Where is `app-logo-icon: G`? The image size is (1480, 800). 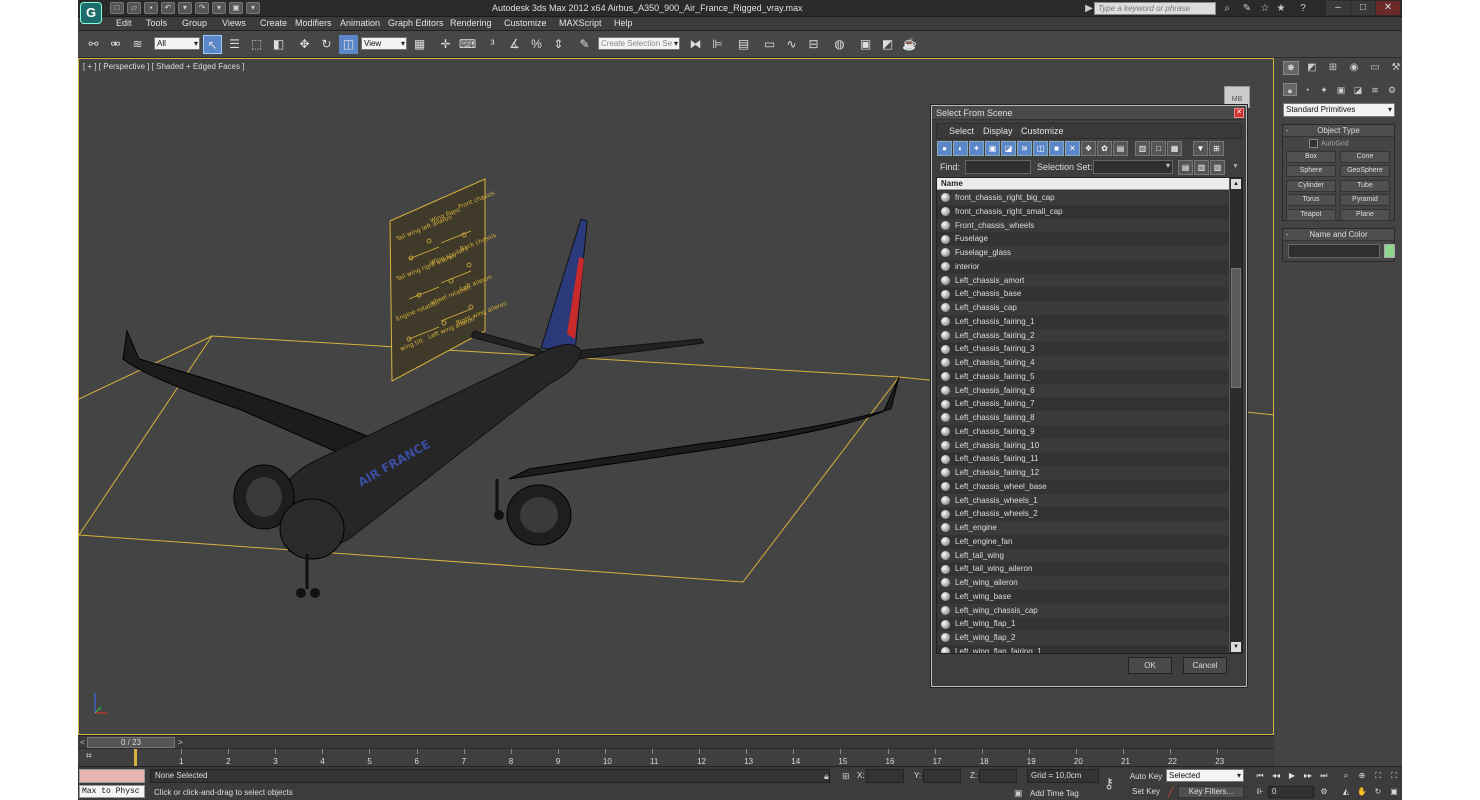 app-logo-icon: G is located at coordinates (91, 13).